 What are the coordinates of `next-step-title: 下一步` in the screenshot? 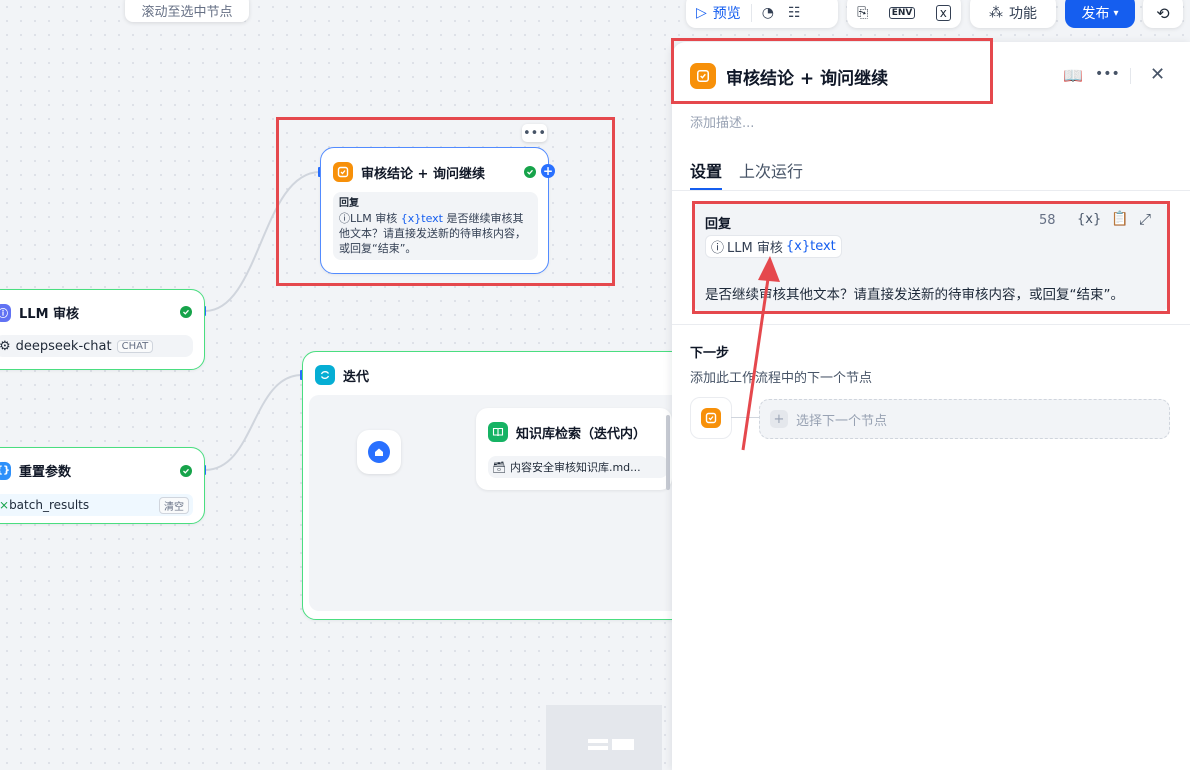 It's located at (710, 353).